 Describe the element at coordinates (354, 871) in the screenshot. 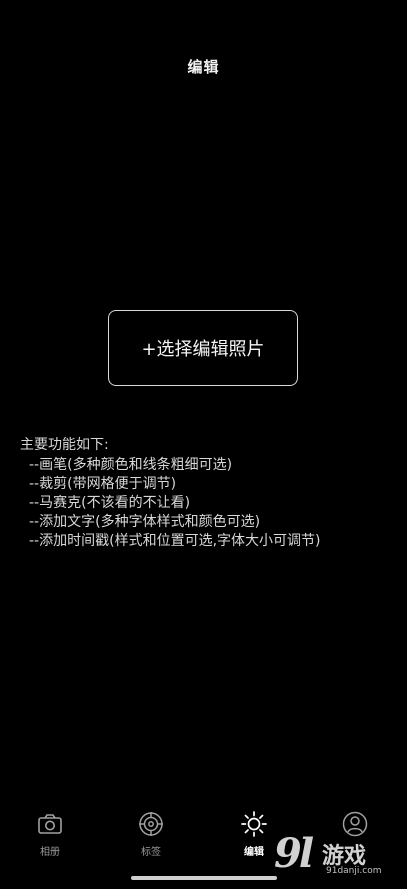

I see `watermark-url: 91danji.com` at that location.